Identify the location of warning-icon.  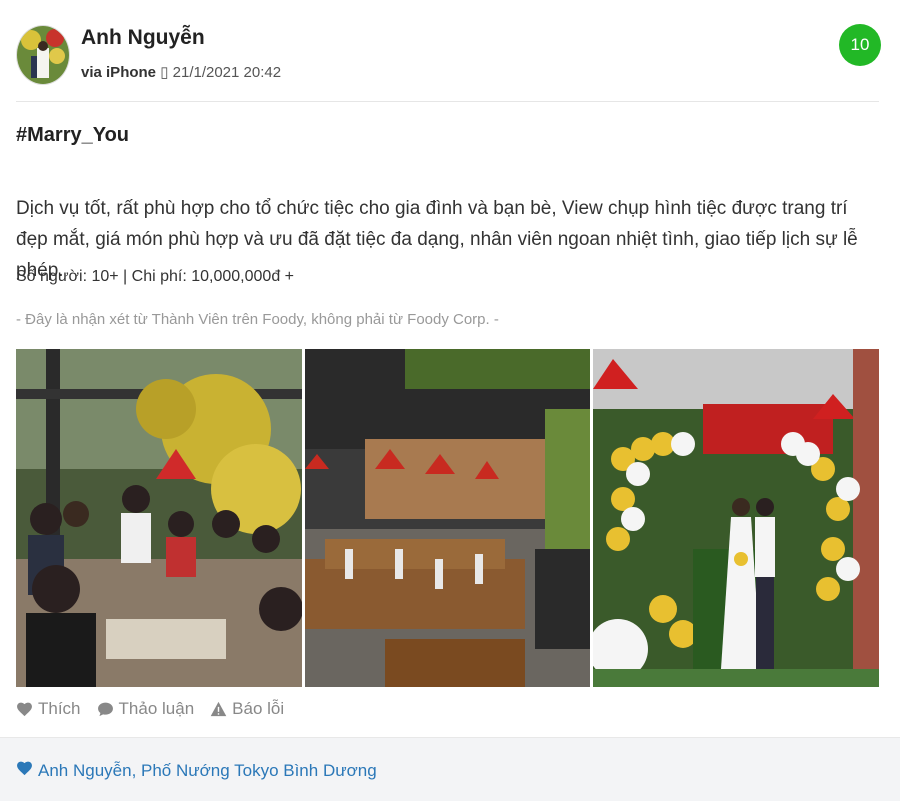
(218, 709).